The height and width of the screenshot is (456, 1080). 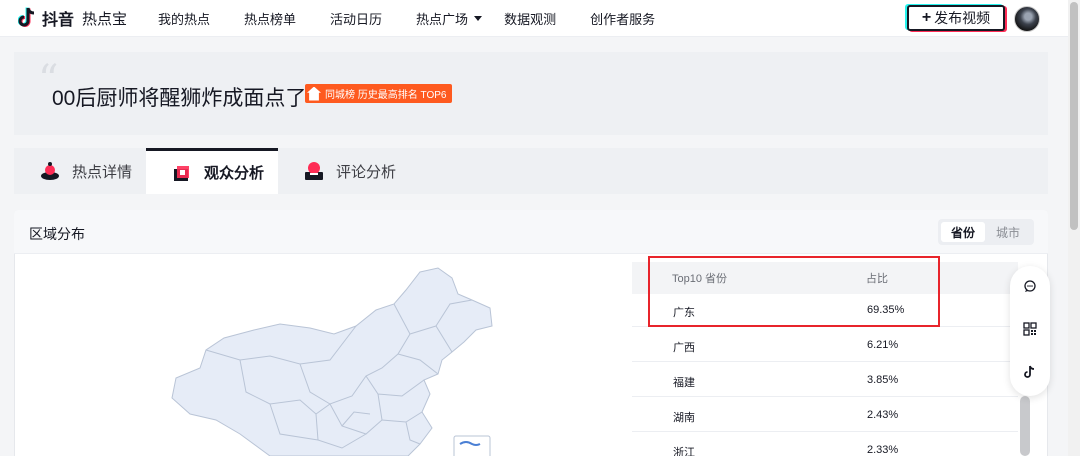 I want to click on tab-hotspot-detail-label: 热点详情, so click(x=102, y=172).